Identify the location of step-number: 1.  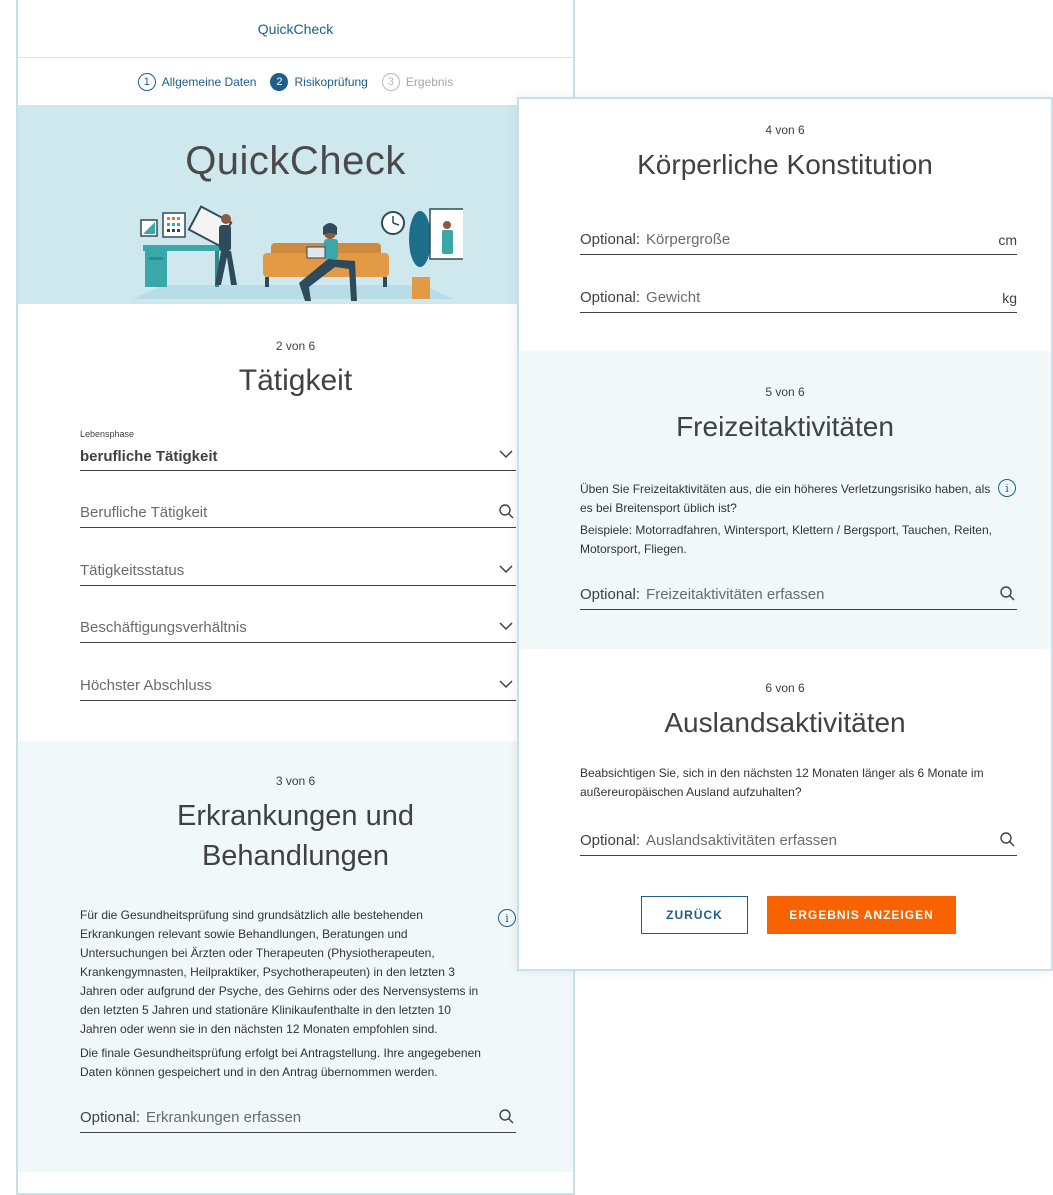
(146, 81).